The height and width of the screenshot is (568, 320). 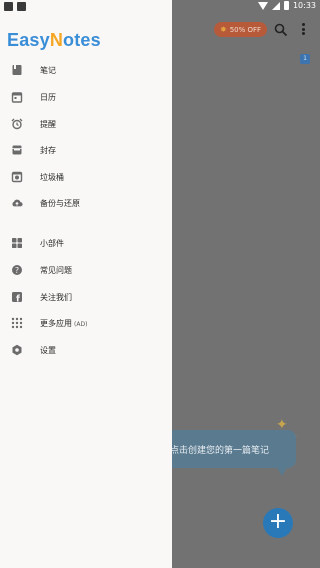 What do you see at coordinates (64, 323) in the screenshot?
I see `drawer-item-label: 更多应用 (AD)` at bounding box center [64, 323].